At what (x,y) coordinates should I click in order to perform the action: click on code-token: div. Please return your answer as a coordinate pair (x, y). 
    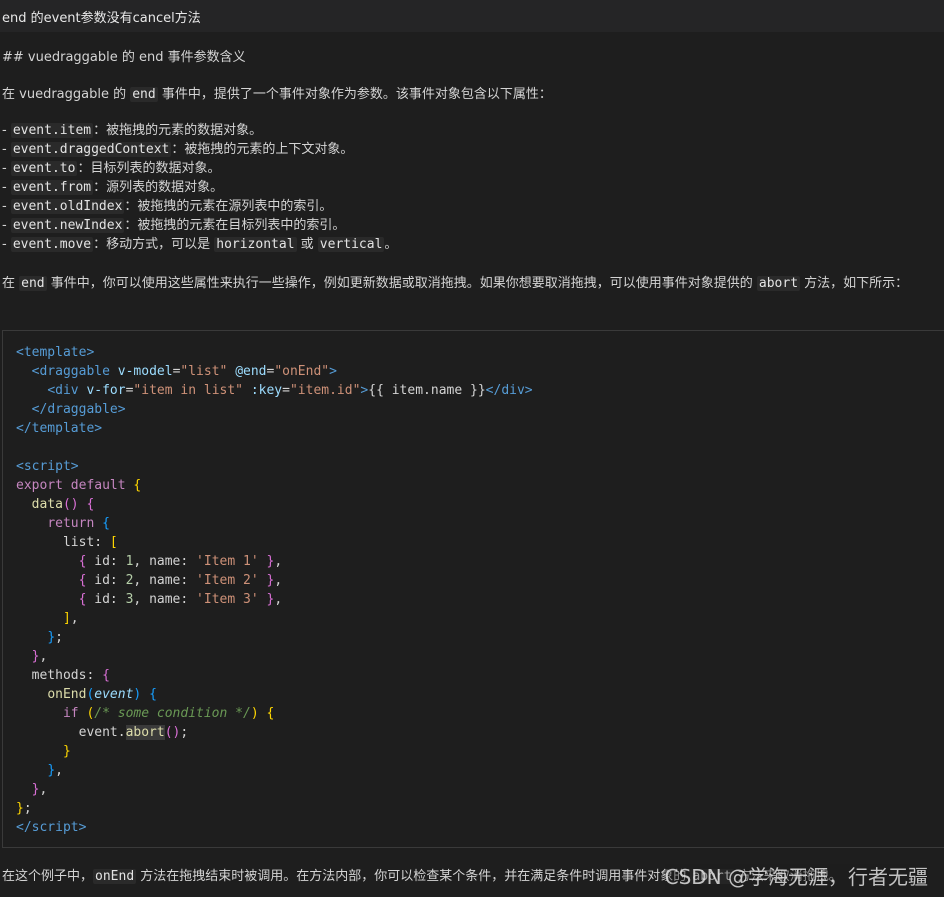
    Looking at the image, I should click on (67, 390).